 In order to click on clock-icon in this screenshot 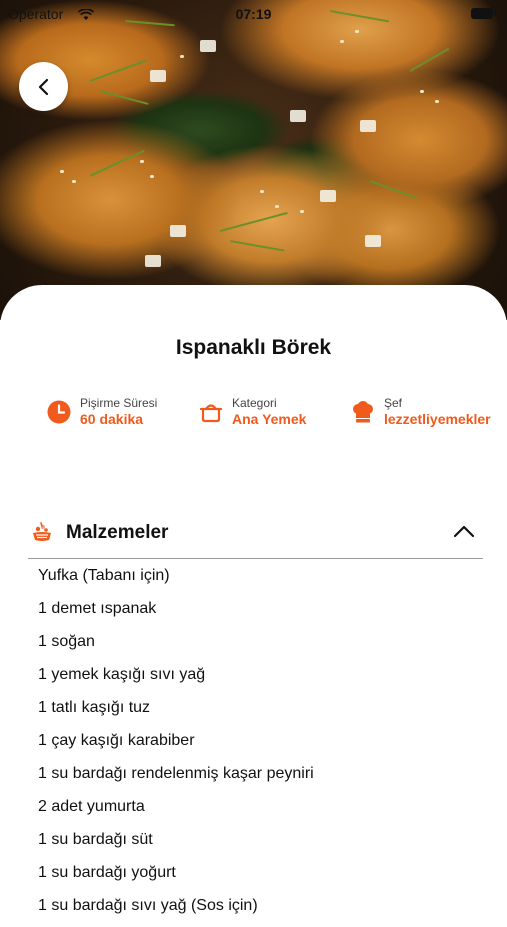, I will do `click(59, 412)`.